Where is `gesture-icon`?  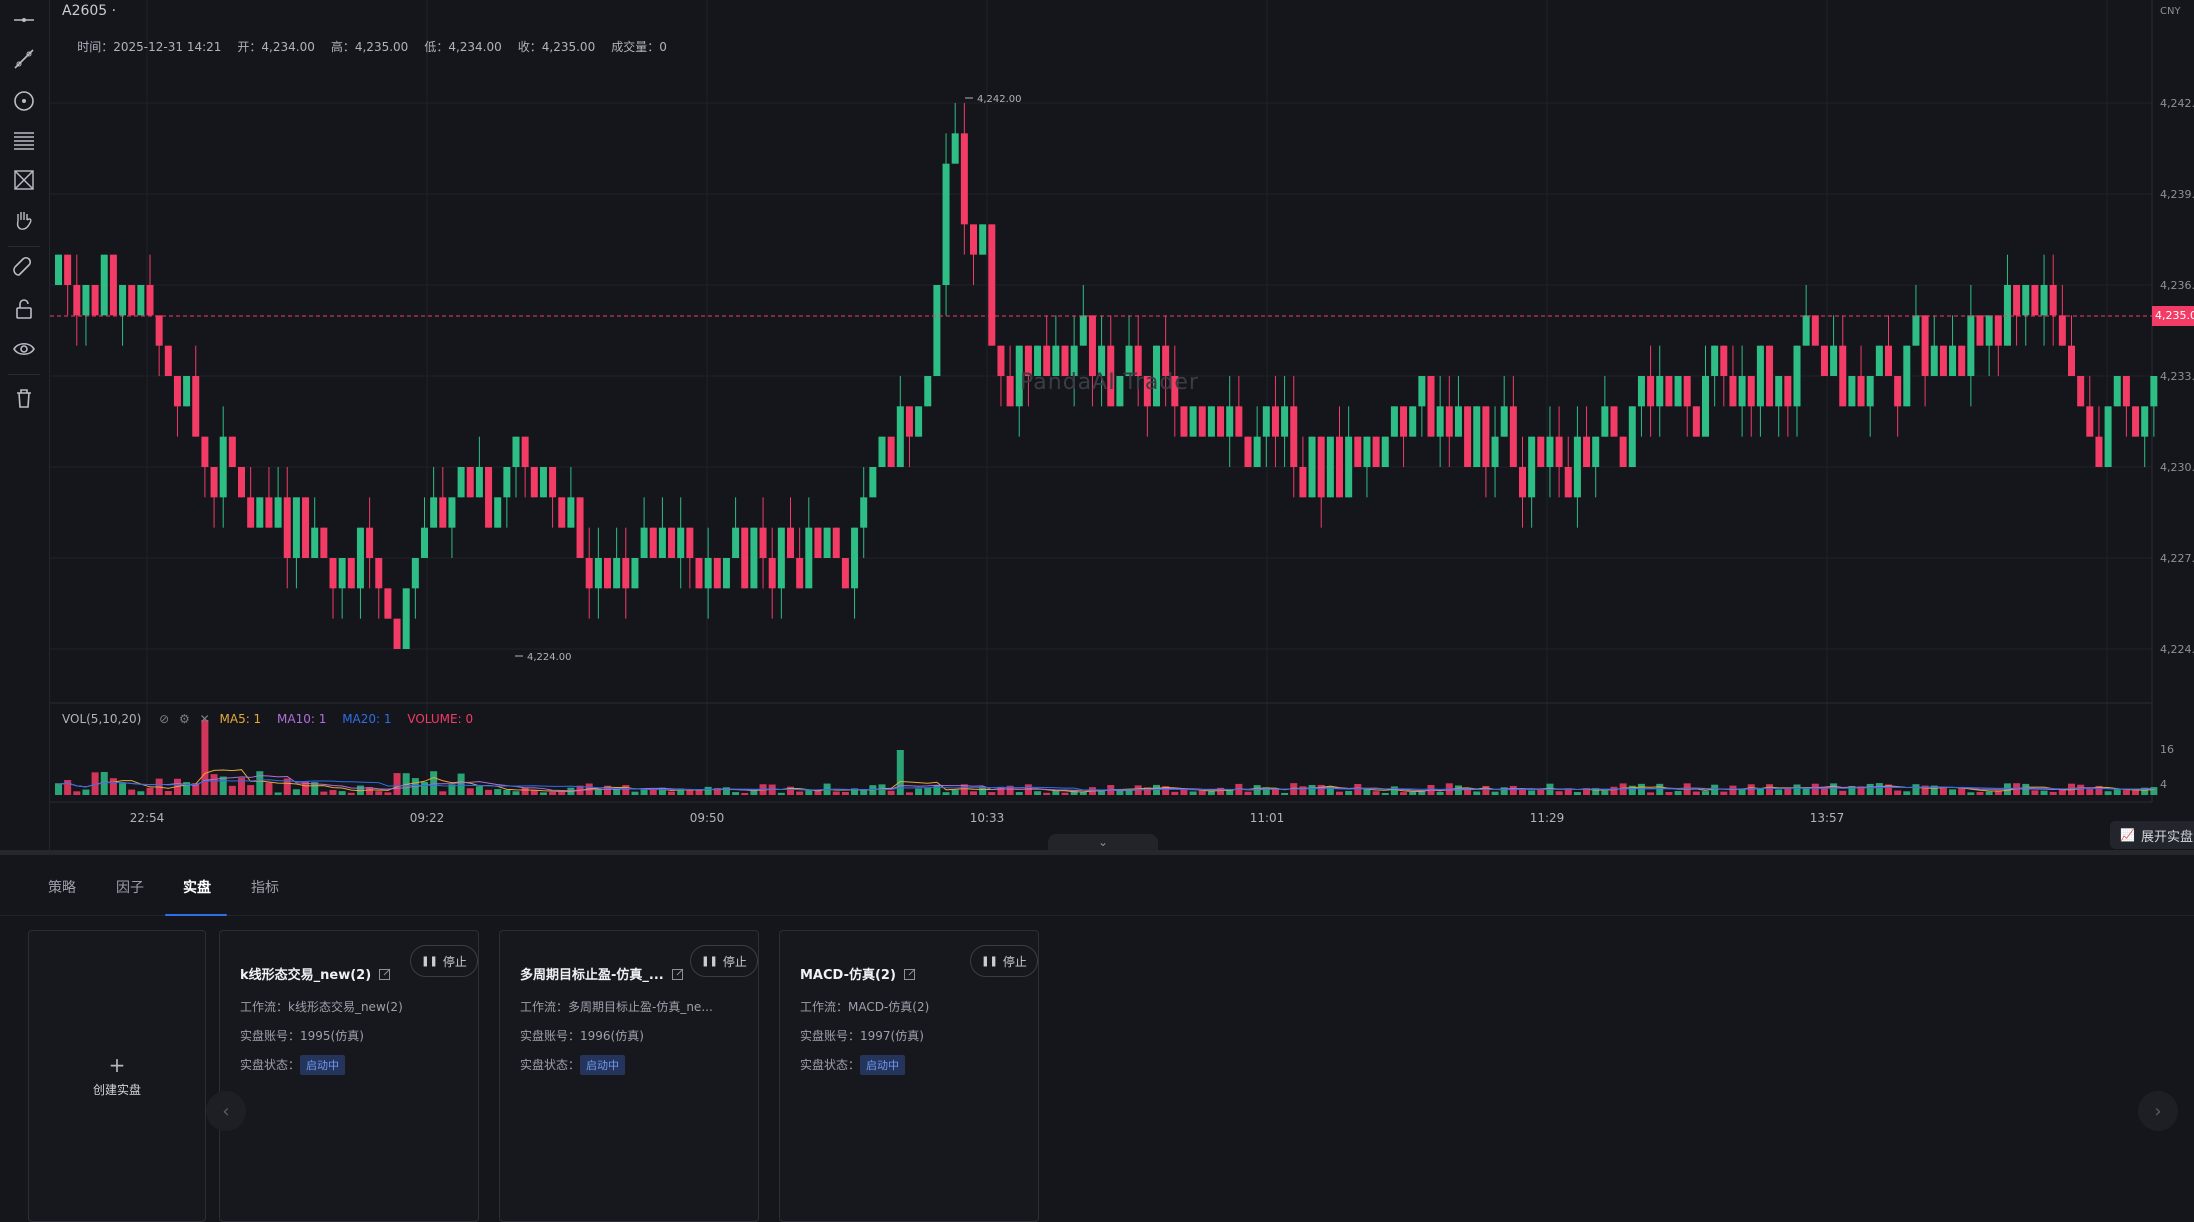 gesture-icon is located at coordinates (24, 220).